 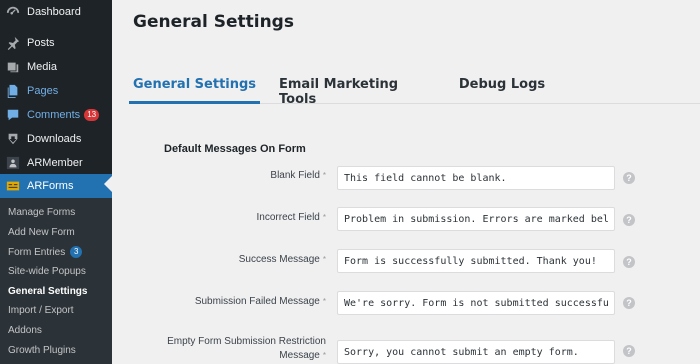 What do you see at coordinates (476, 303) in the screenshot?
I see `submission-failed-input` at bounding box center [476, 303].